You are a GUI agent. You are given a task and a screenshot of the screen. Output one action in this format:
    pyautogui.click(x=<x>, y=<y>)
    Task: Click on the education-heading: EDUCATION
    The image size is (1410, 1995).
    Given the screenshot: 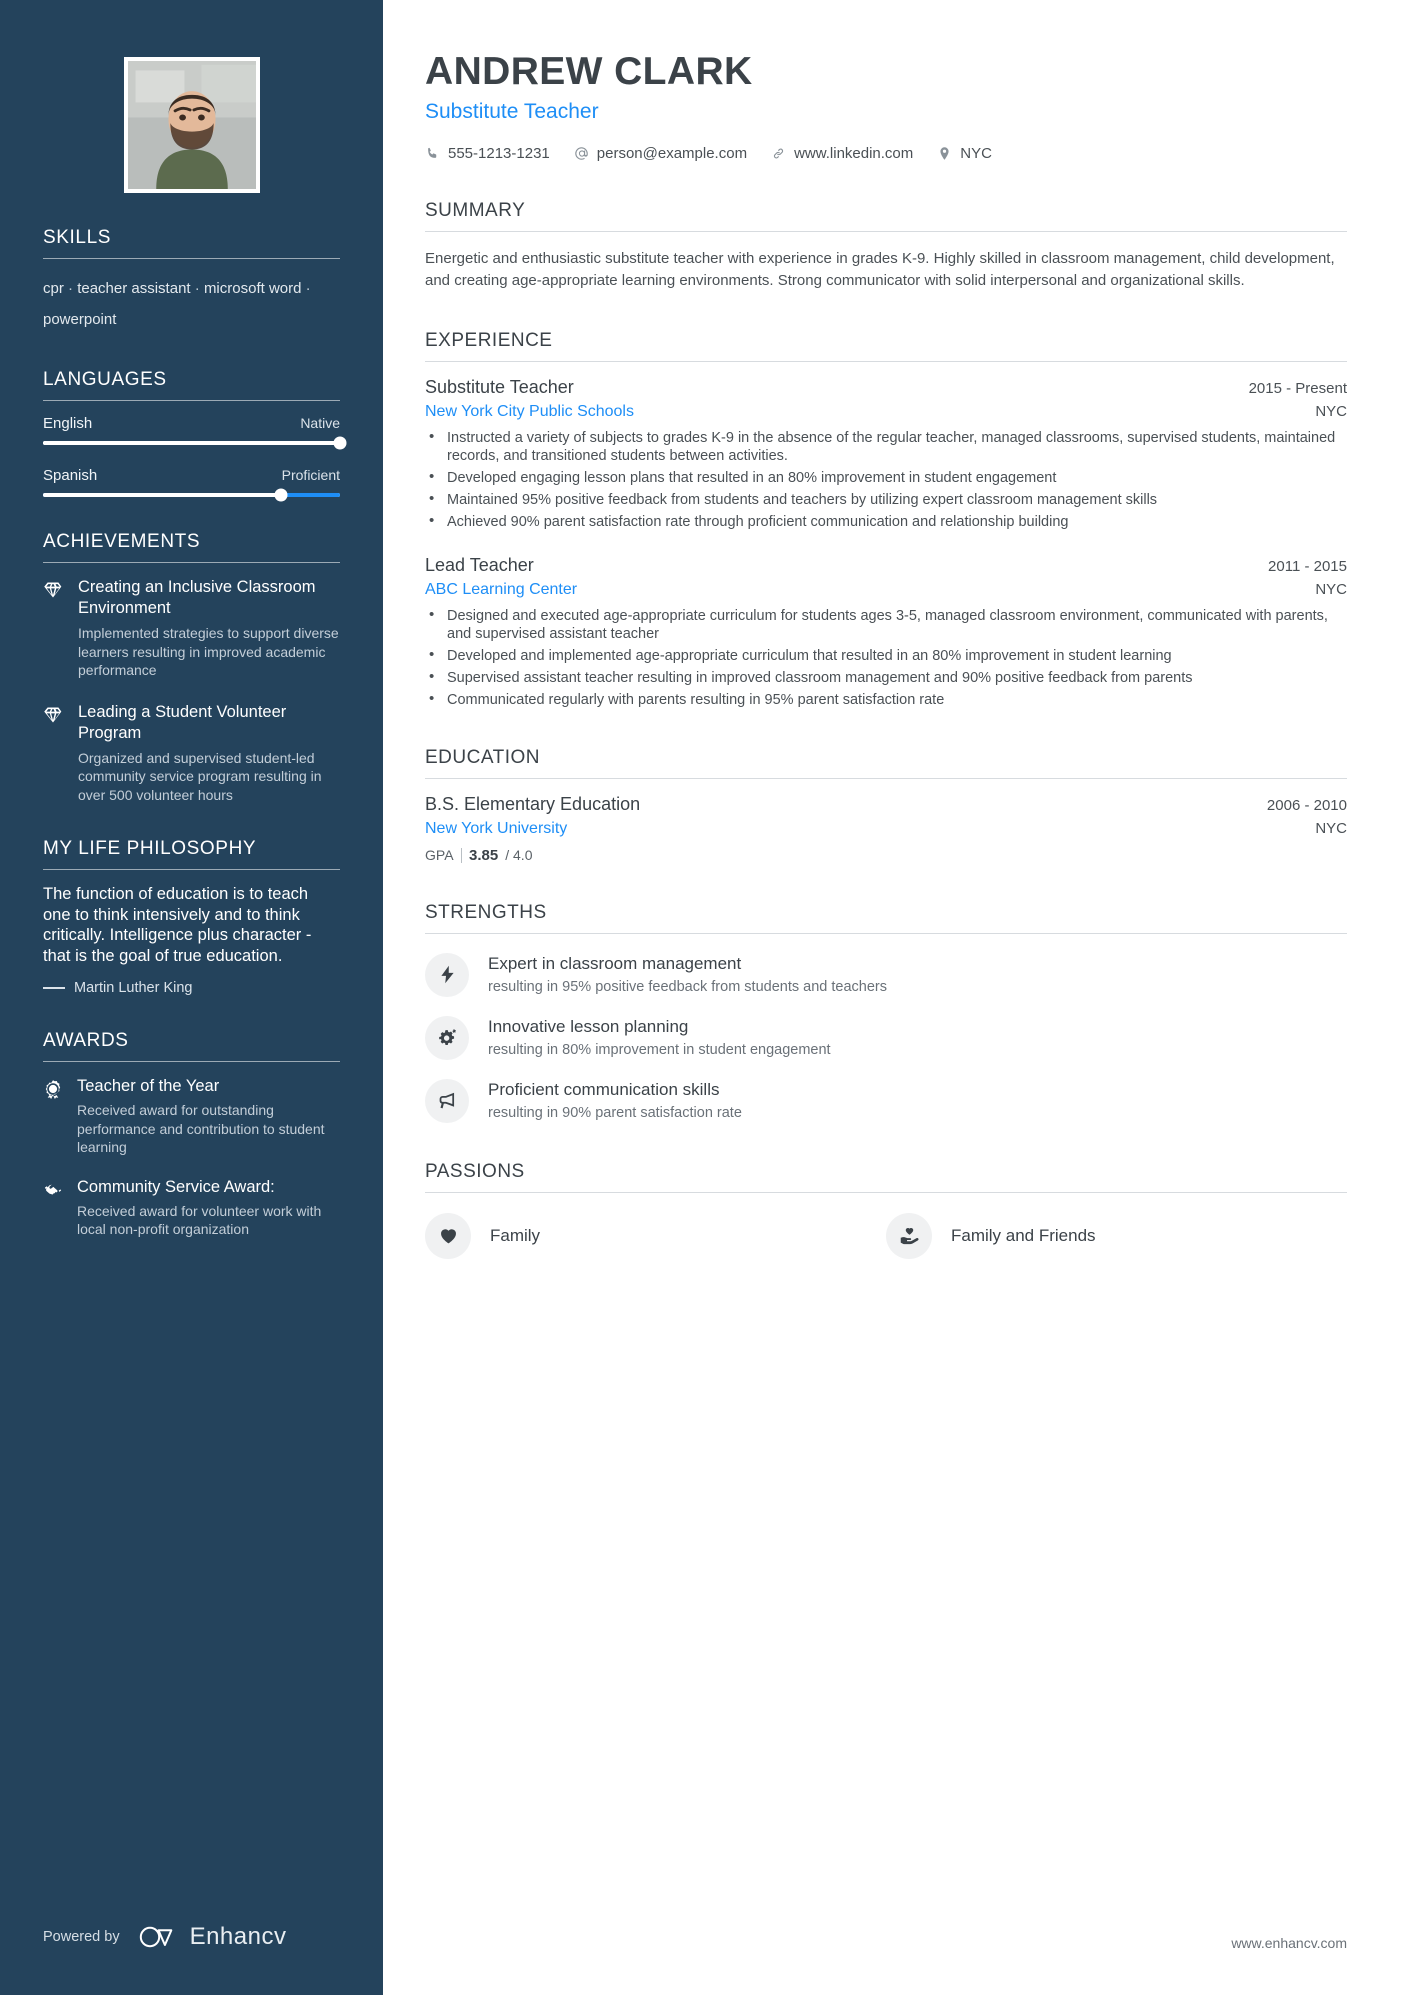 What is the action you would take?
    pyautogui.click(x=482, y=757)
    